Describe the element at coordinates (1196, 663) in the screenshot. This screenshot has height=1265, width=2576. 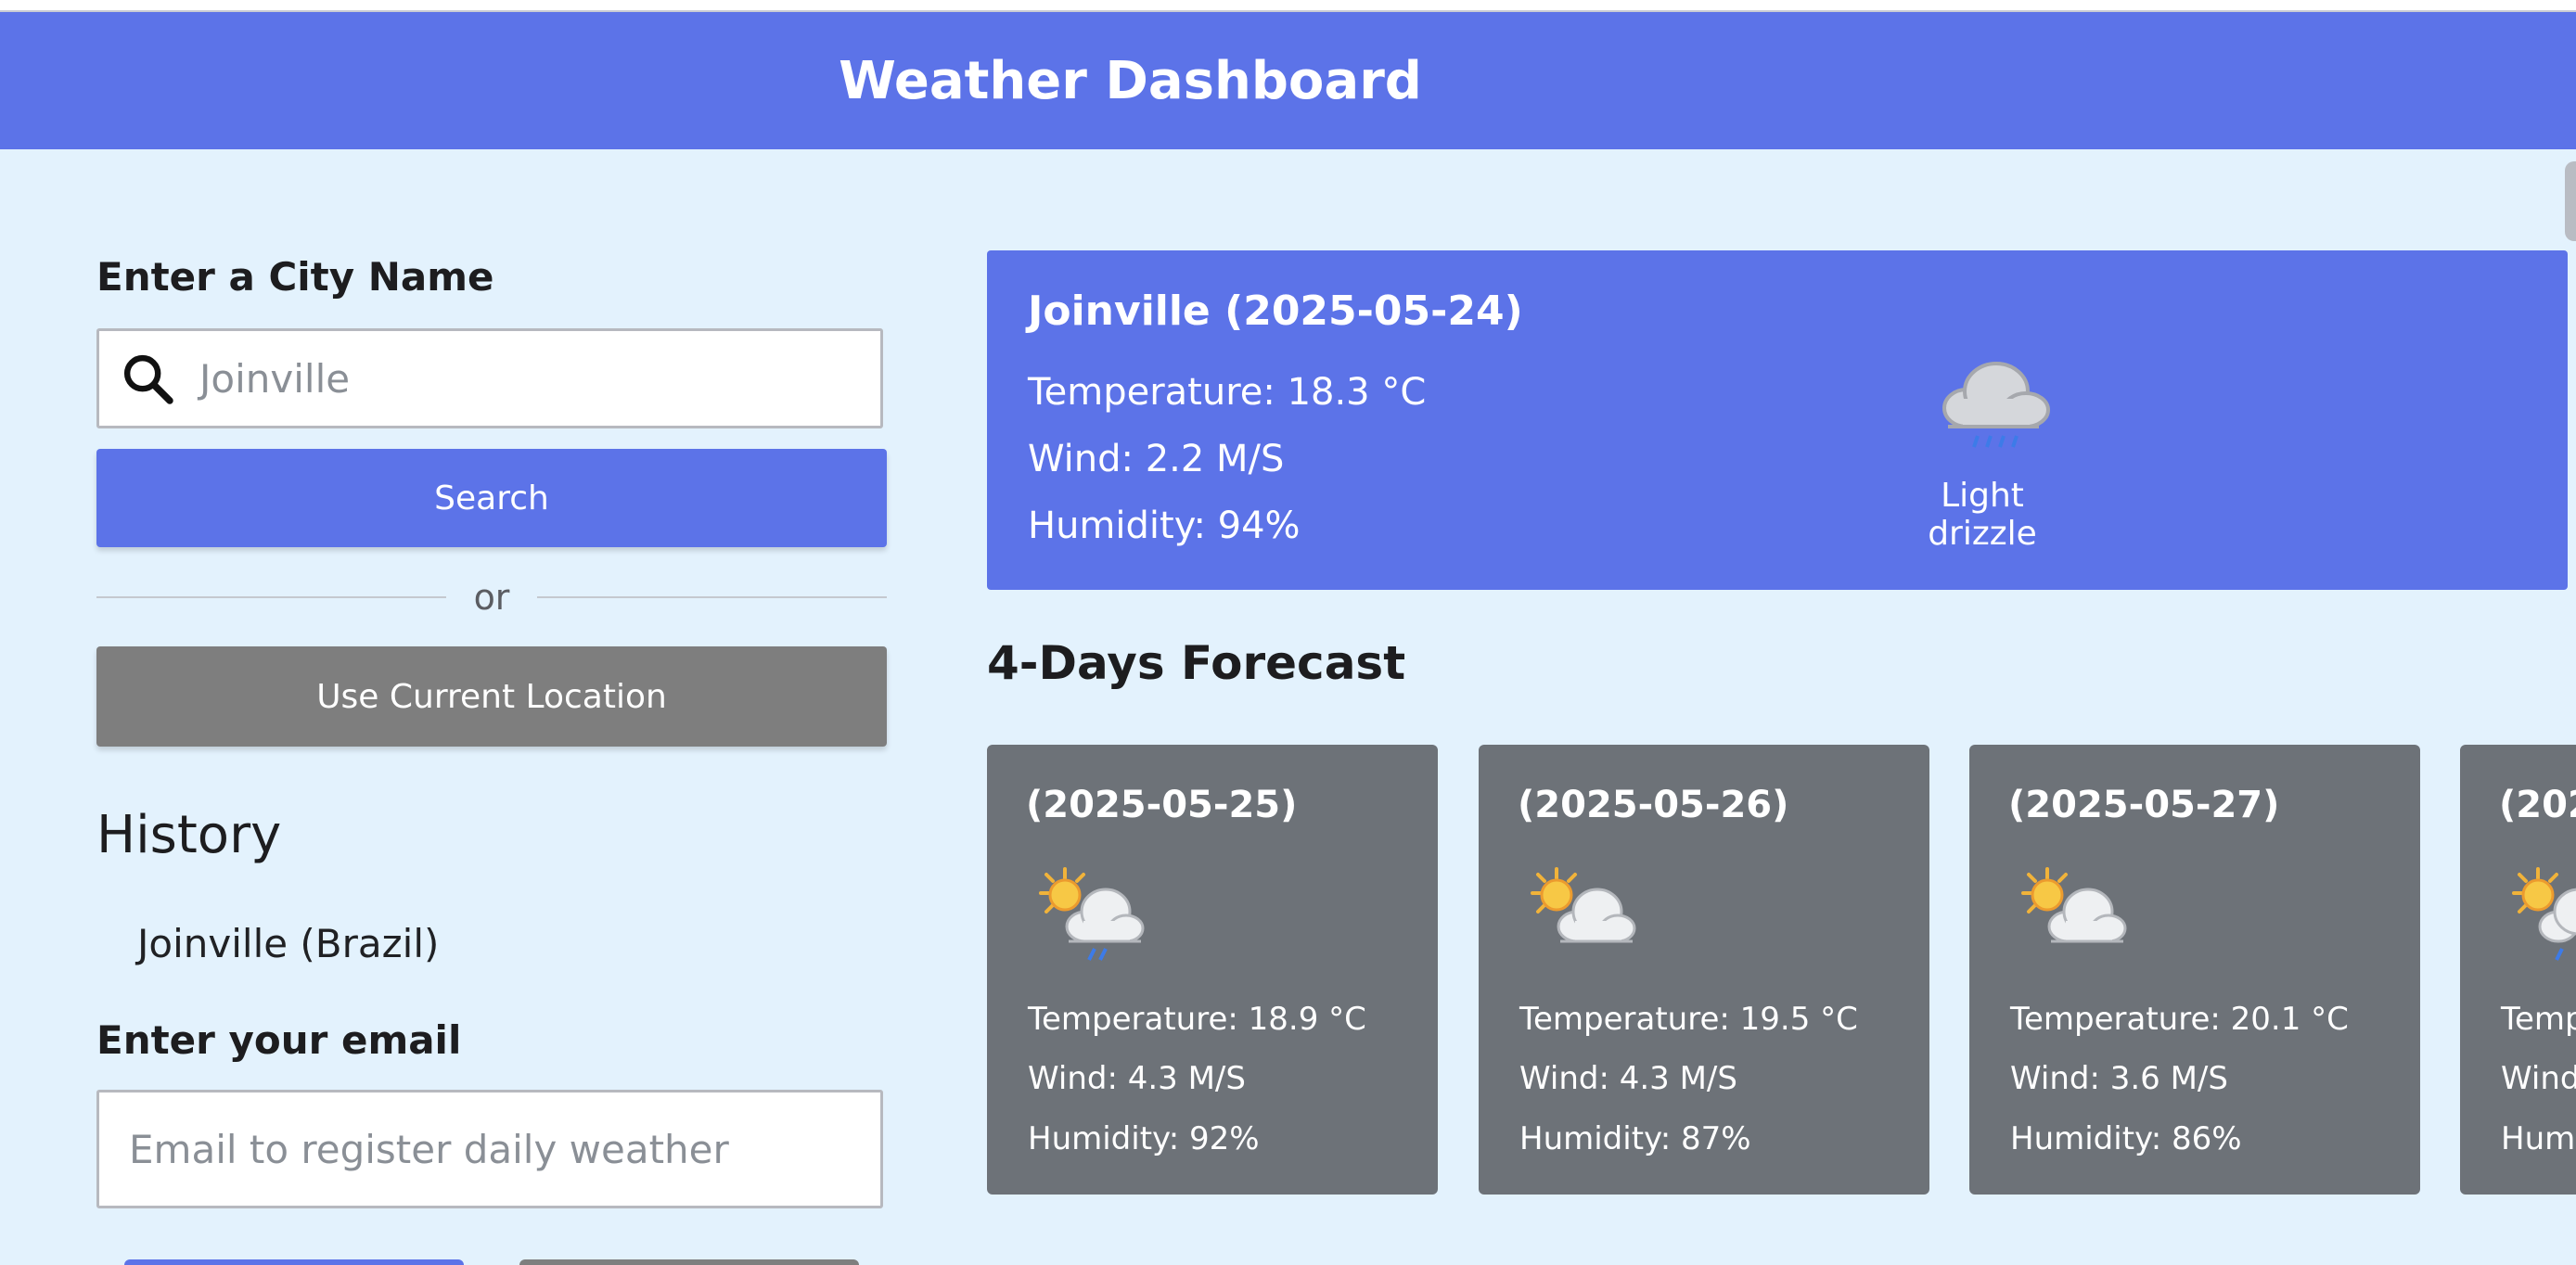
I see `forecast-title: 4-Days Forecast` at that location.